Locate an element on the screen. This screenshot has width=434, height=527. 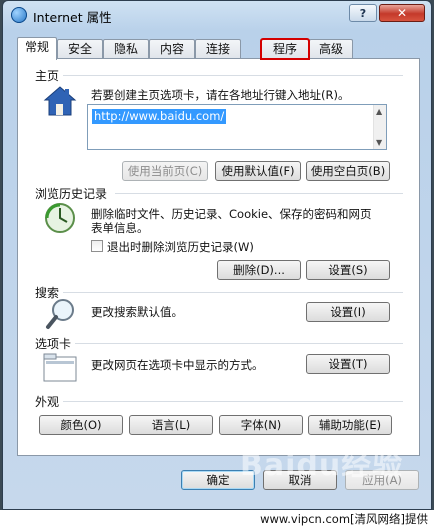
magnifier-icon is located at coordinates (60, 314).